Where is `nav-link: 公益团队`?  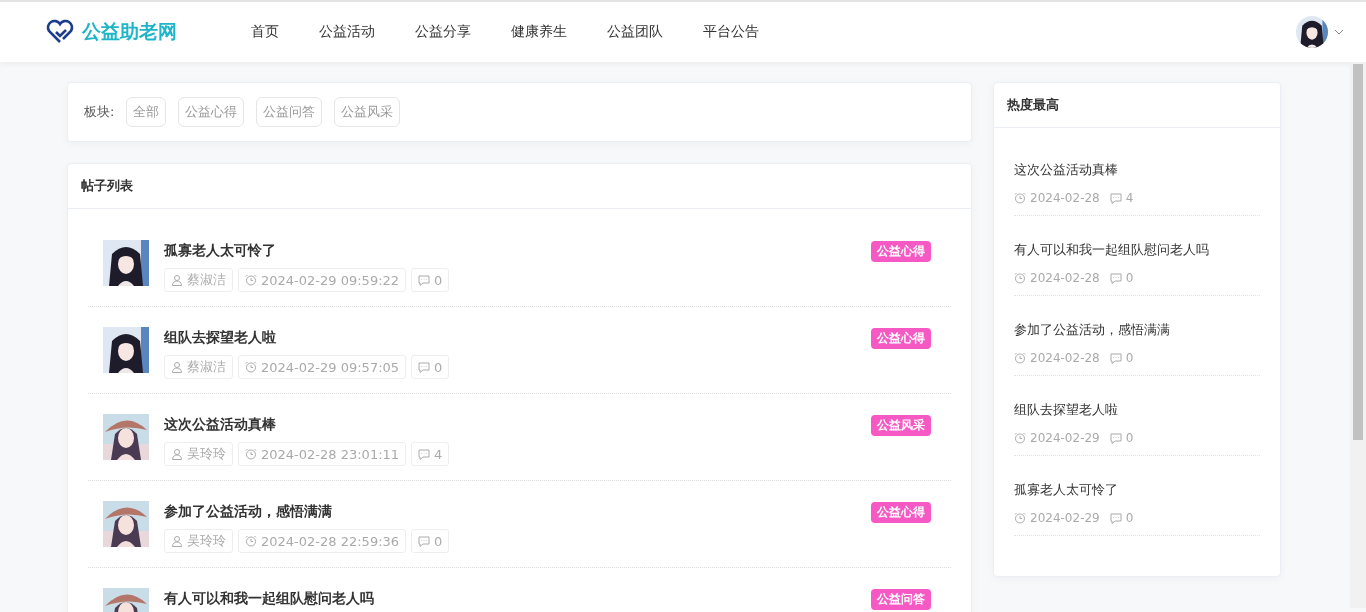
nav-link: 公益团队 is located at coordinates (635, 32).